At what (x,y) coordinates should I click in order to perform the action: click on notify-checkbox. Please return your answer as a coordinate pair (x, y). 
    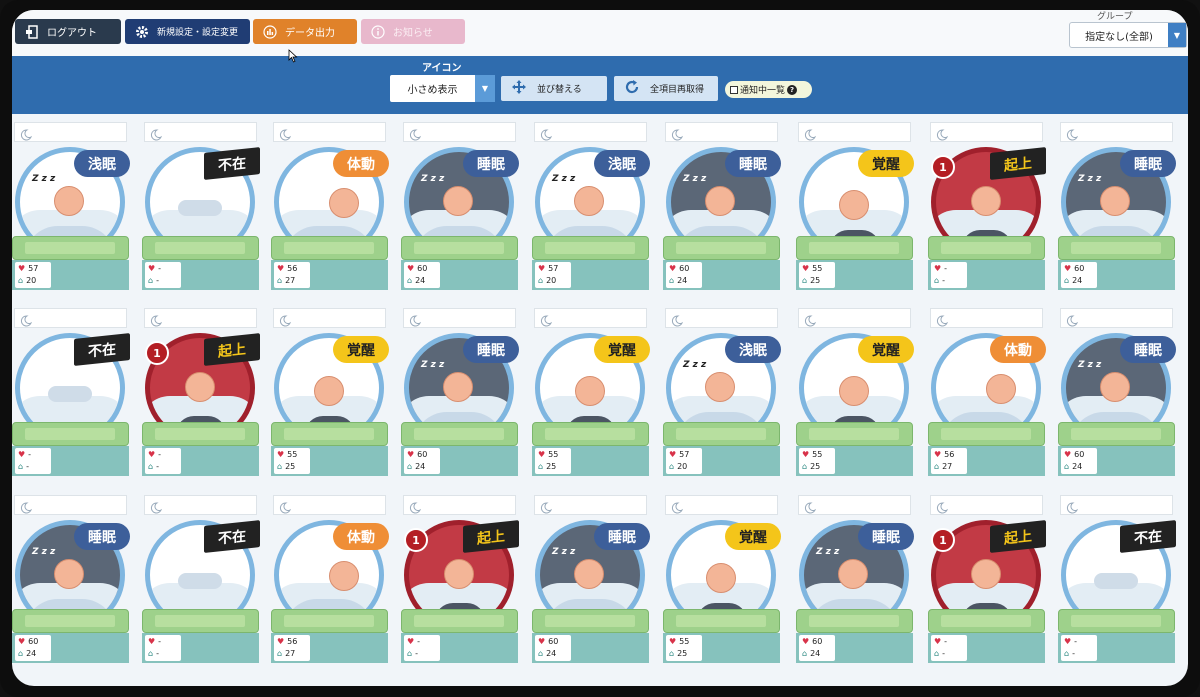
    Looking at the image, I should click on (734, 89).